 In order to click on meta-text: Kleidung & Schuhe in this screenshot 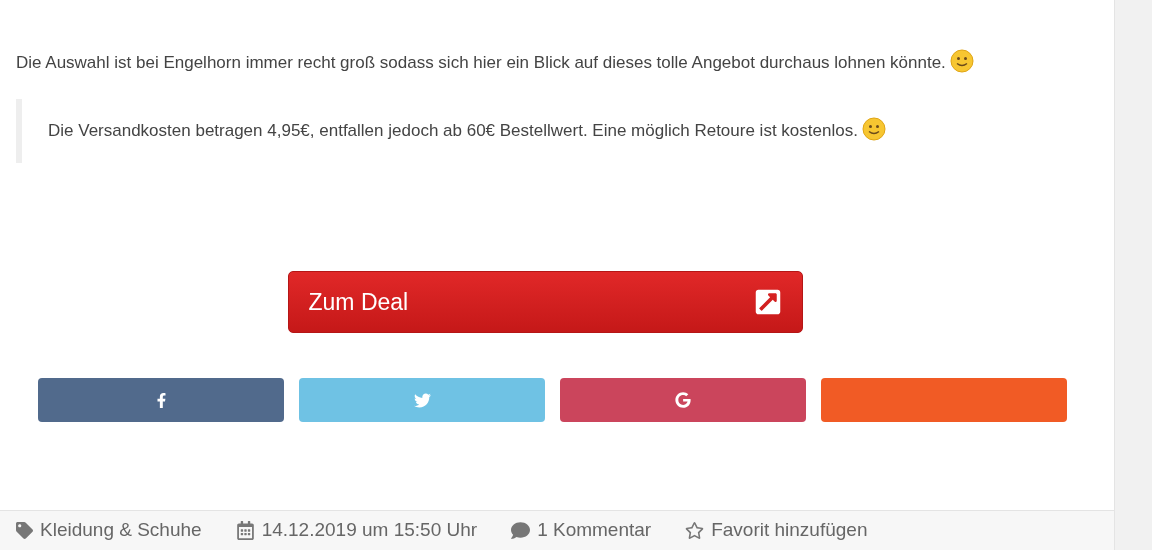, I will do `click(121, 530)`.